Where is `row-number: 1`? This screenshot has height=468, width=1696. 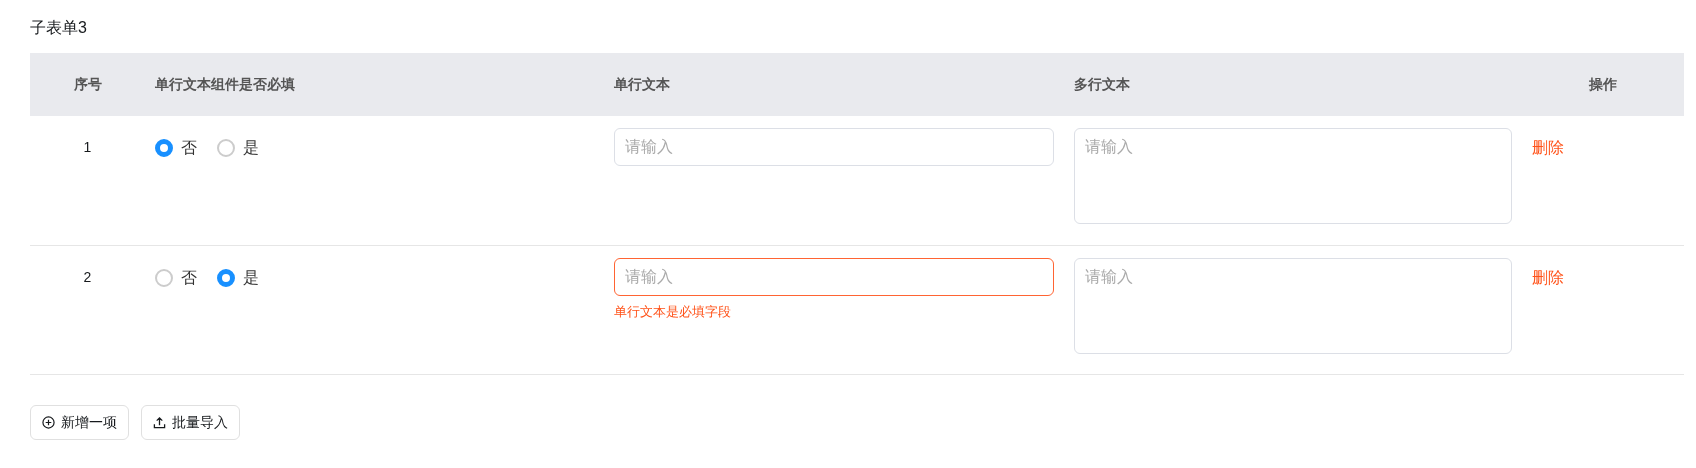
row-number: 1 is located at coordinates (87, 147).